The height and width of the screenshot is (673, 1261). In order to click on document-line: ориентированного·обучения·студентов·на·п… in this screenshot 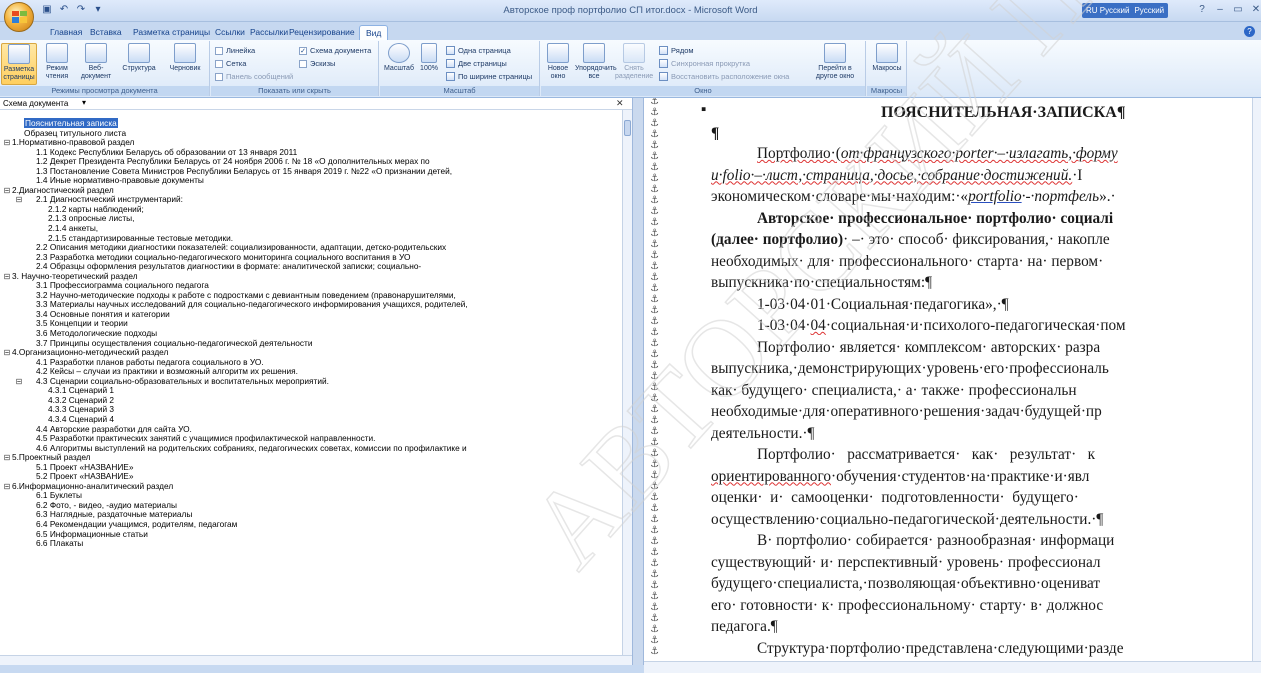, I will do `click(900, 476)`.